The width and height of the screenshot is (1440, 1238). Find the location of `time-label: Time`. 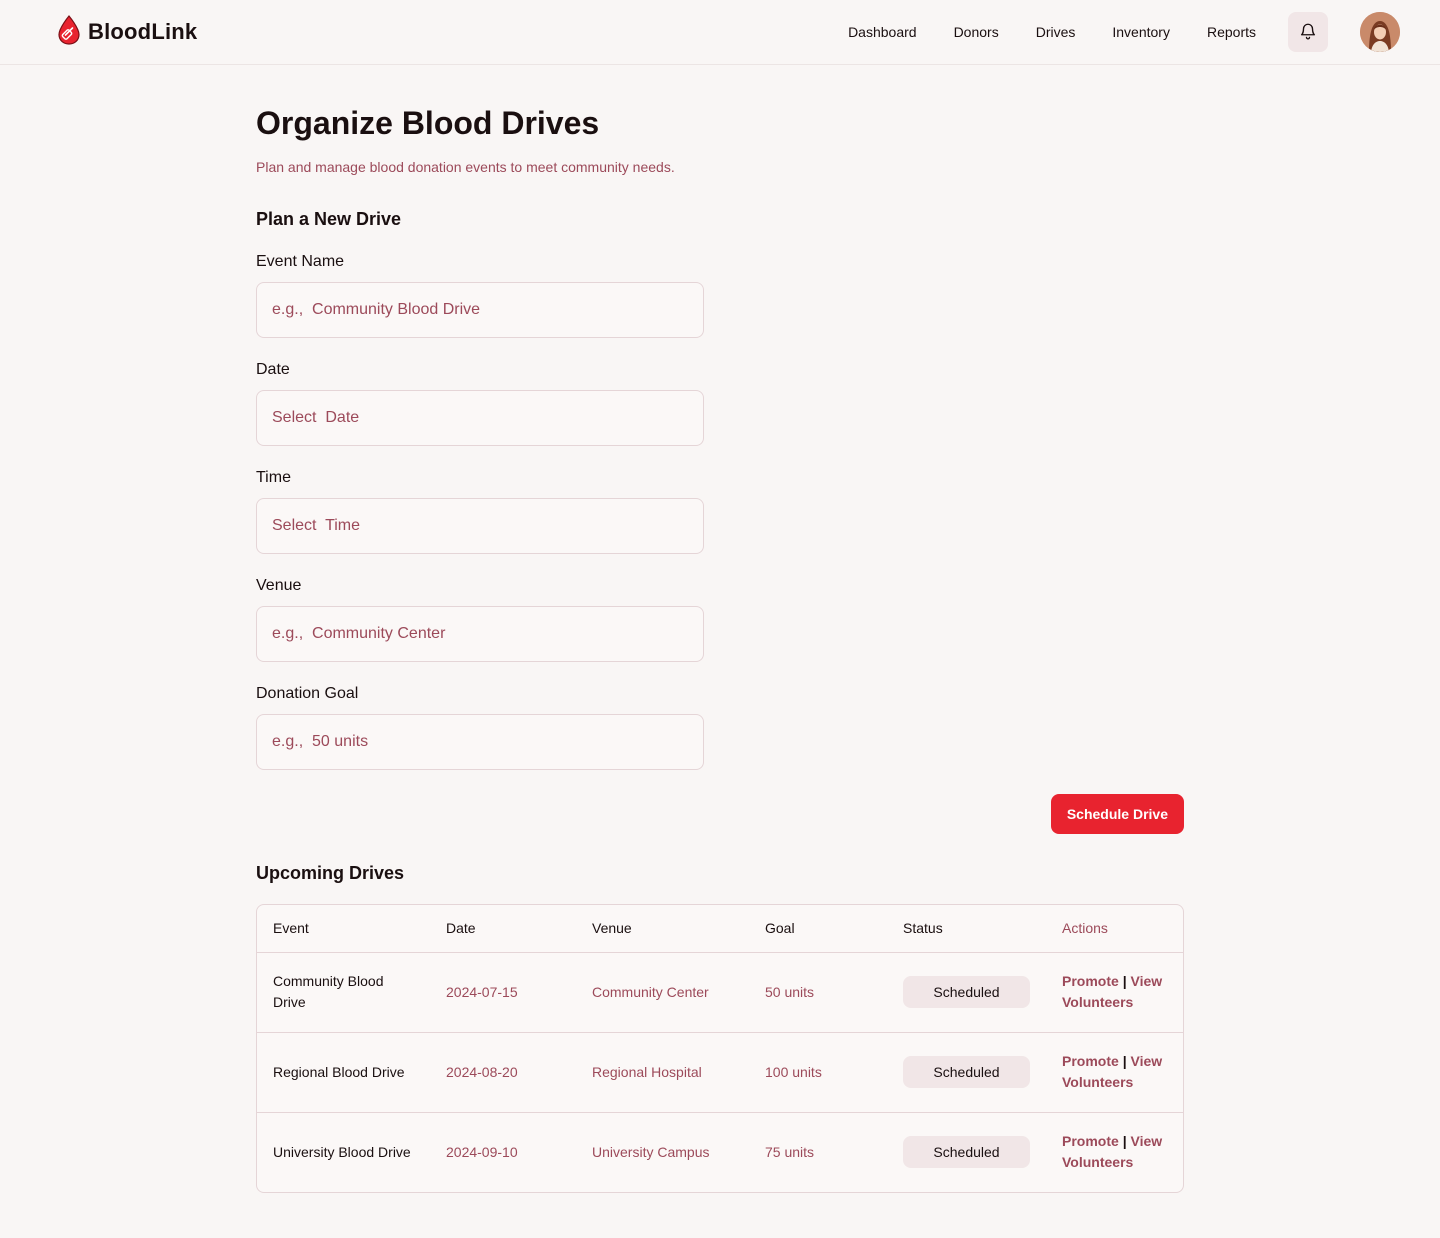

time-label: Time is located at coordinates (273, 477).